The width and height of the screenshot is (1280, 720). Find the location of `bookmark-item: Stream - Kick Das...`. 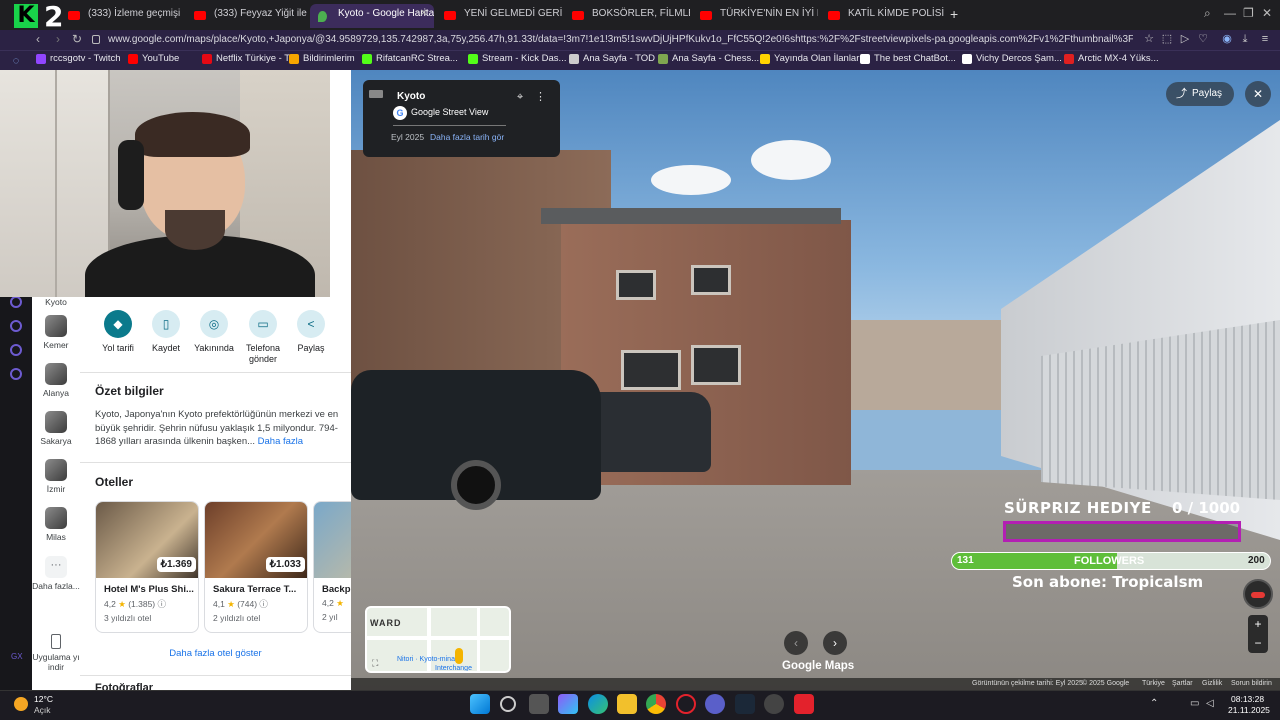

bookmark-item: Stream - Kick Das... is located at coordinates (517, 58).